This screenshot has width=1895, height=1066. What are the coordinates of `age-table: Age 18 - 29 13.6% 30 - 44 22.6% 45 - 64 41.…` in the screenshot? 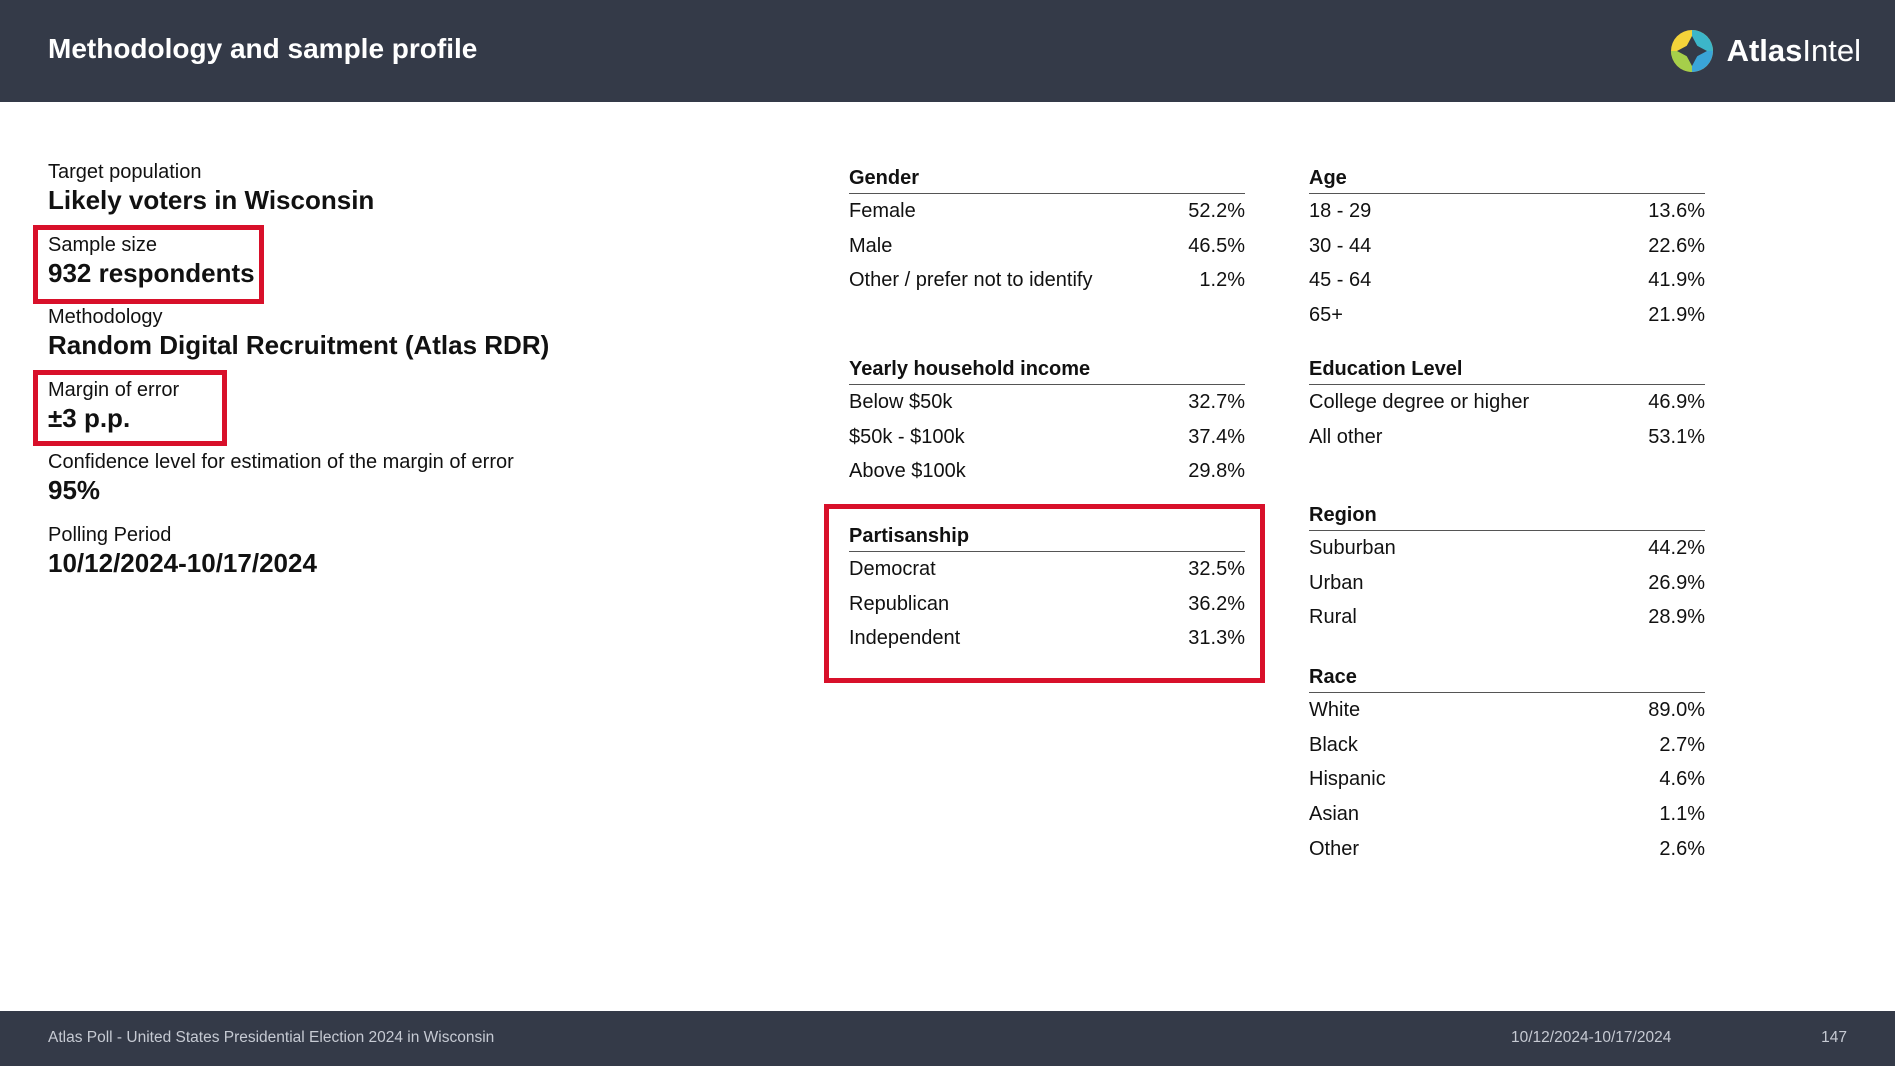 It's located at (1507, 248).